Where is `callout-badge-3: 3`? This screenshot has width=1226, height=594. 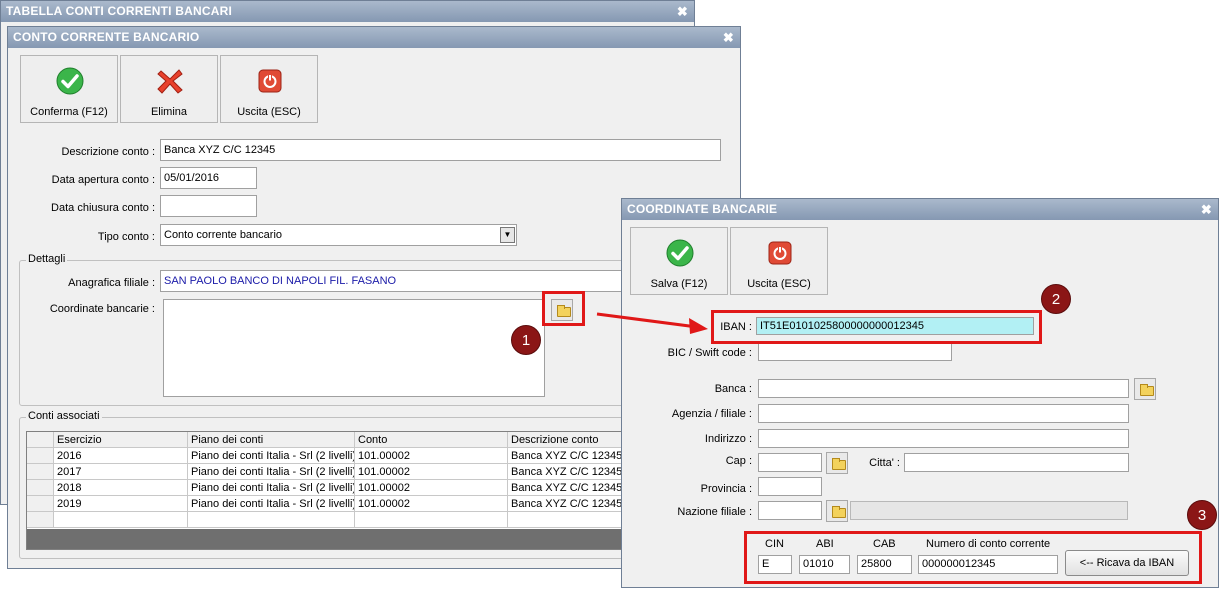
callout-badge-3: 3 is located at coordinates (1202, 515).